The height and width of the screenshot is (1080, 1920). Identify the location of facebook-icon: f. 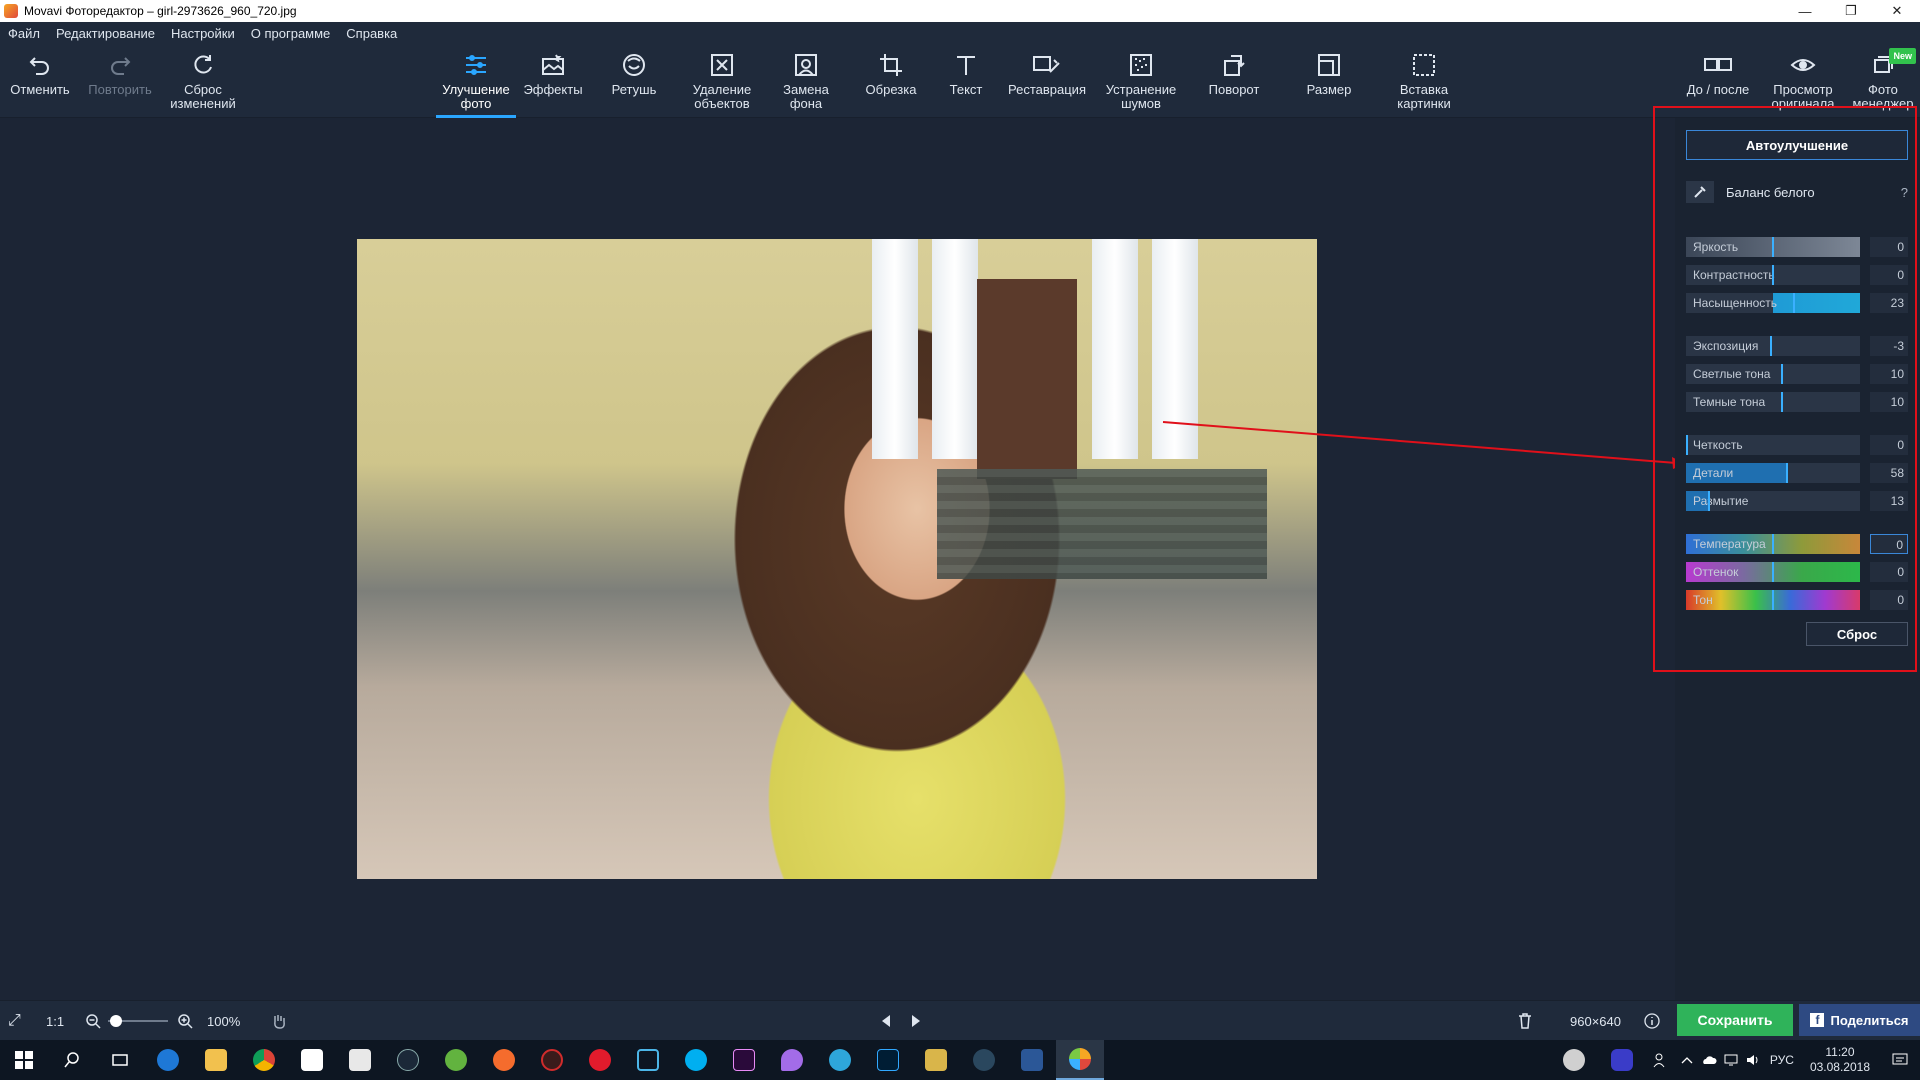
(1817, 1020).